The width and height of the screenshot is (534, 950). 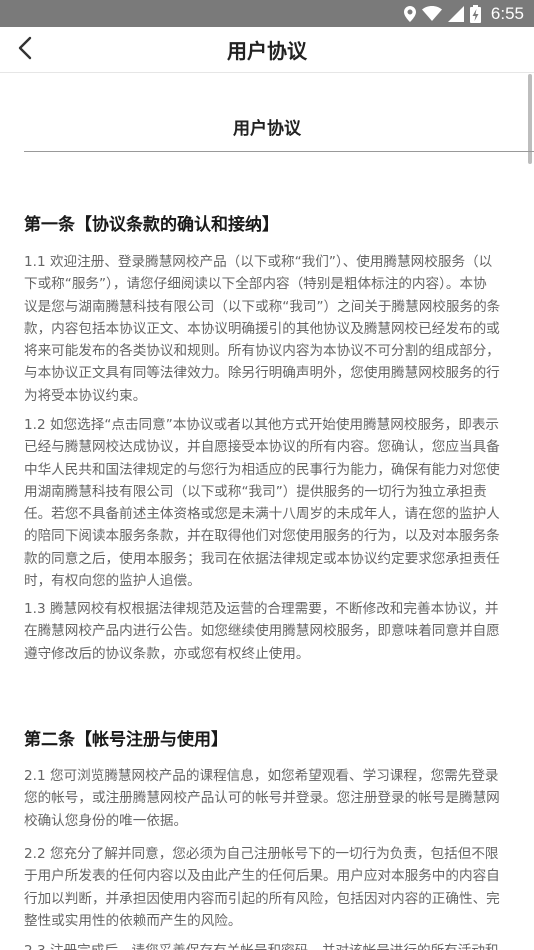 What do you see at coordinates (455, 13) in the screenshot?
I see `cellular-signal-icon` at bounding box center [455, 13].